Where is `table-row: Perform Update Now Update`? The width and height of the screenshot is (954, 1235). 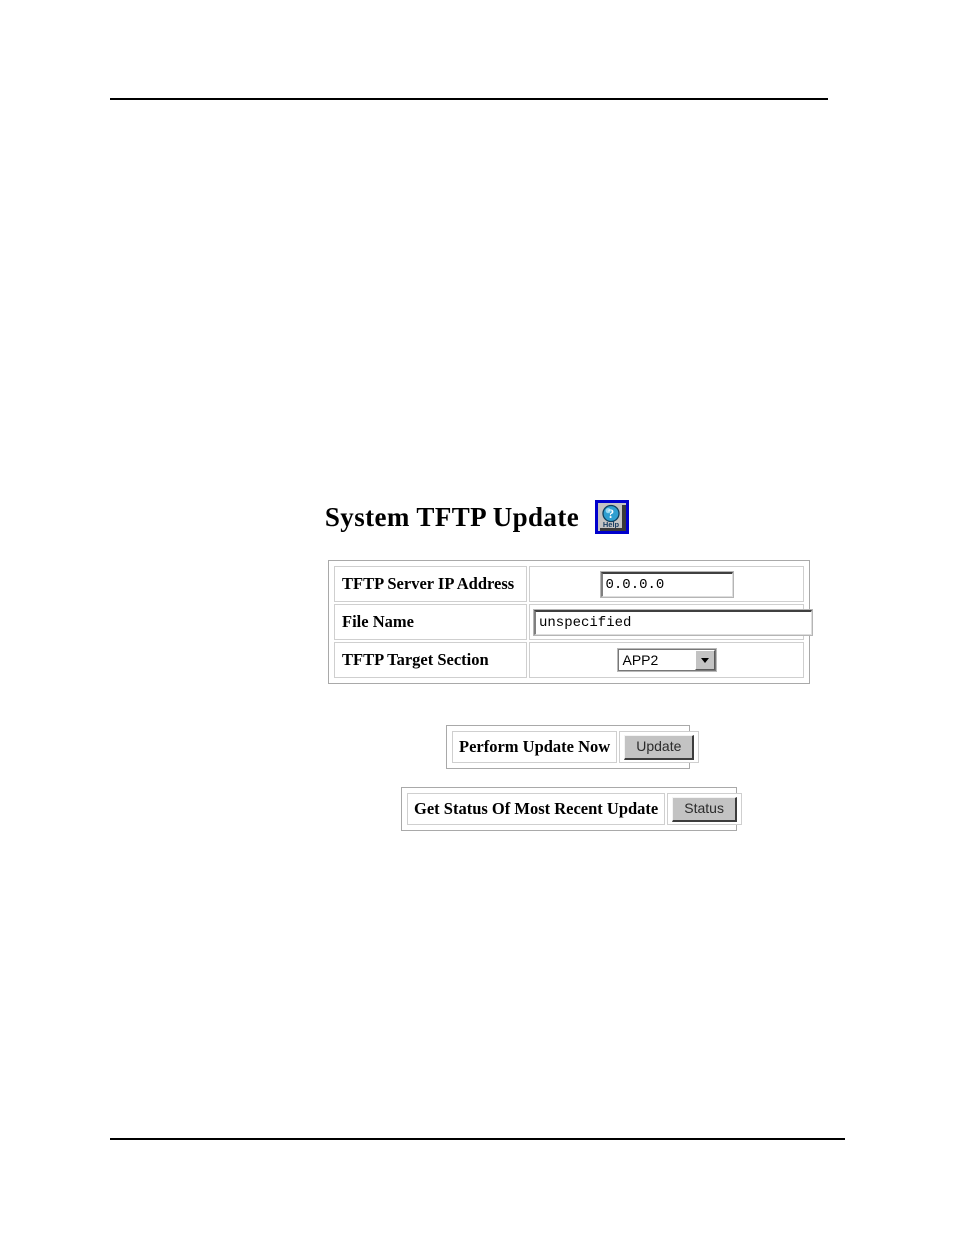 table-row: Perform Update Now Update is located at coordinates (576, 747).